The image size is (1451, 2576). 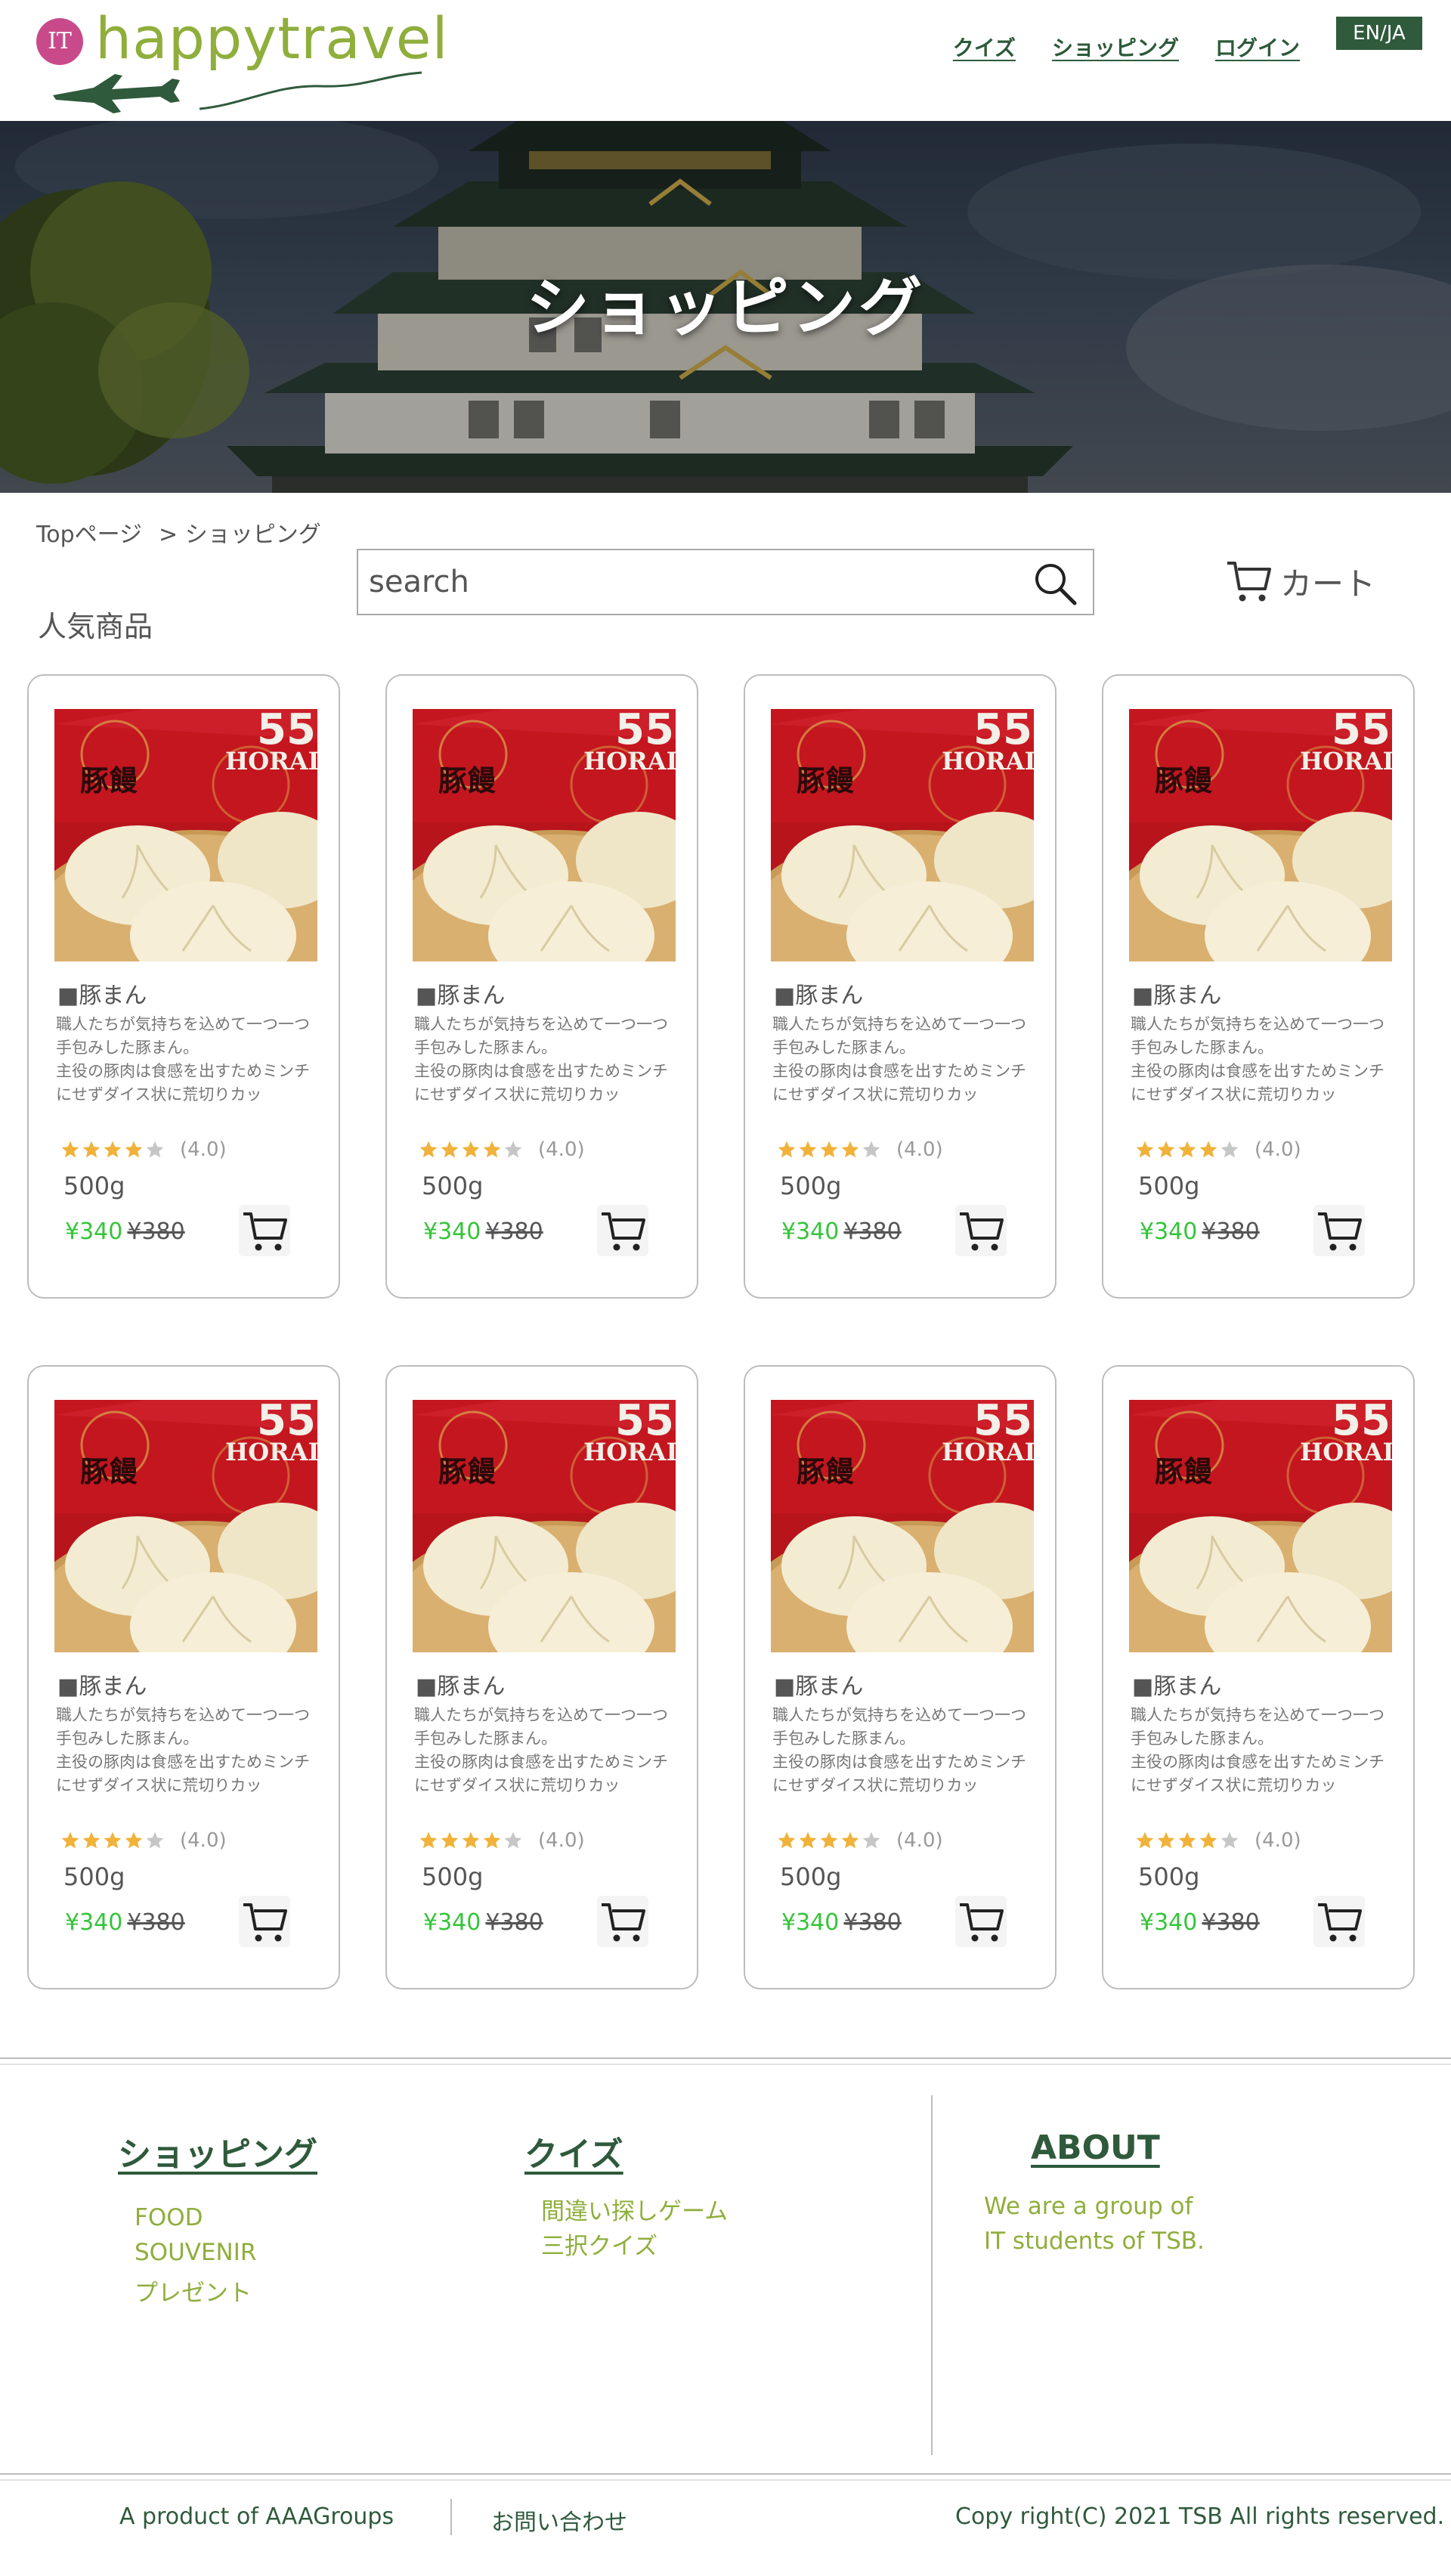 What do you see at coordinates (1258, 47) in the screenshot?
I see `nav-link-login: ログイン` at bounding box center [1258, 47].